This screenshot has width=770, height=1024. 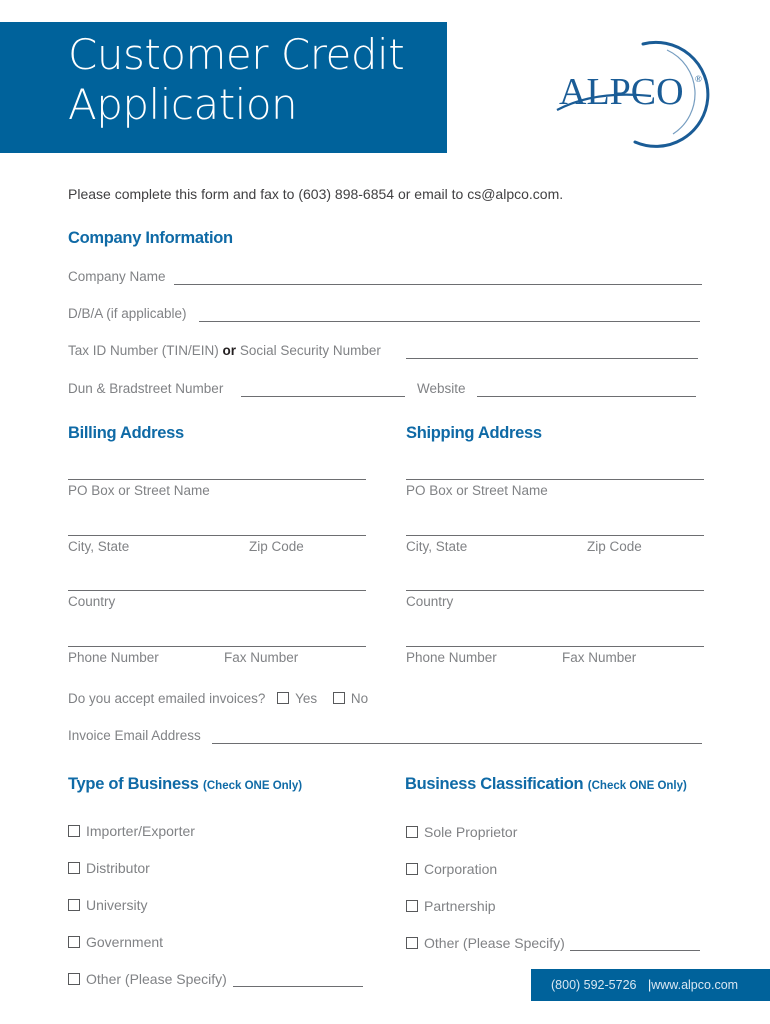 What do you see at coordinates (552, 358) in the screenshot?
I see `tax-id-field` at bounding box center [552, 358].